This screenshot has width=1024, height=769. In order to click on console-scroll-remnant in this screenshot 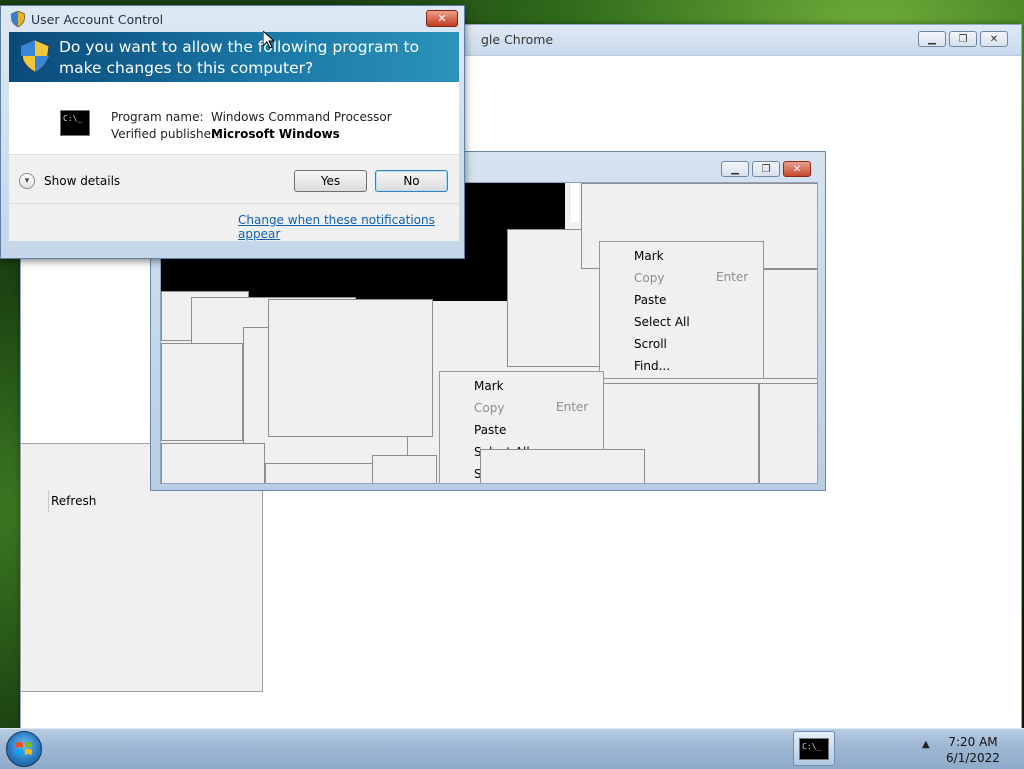, I will do `click(575, 203)`.